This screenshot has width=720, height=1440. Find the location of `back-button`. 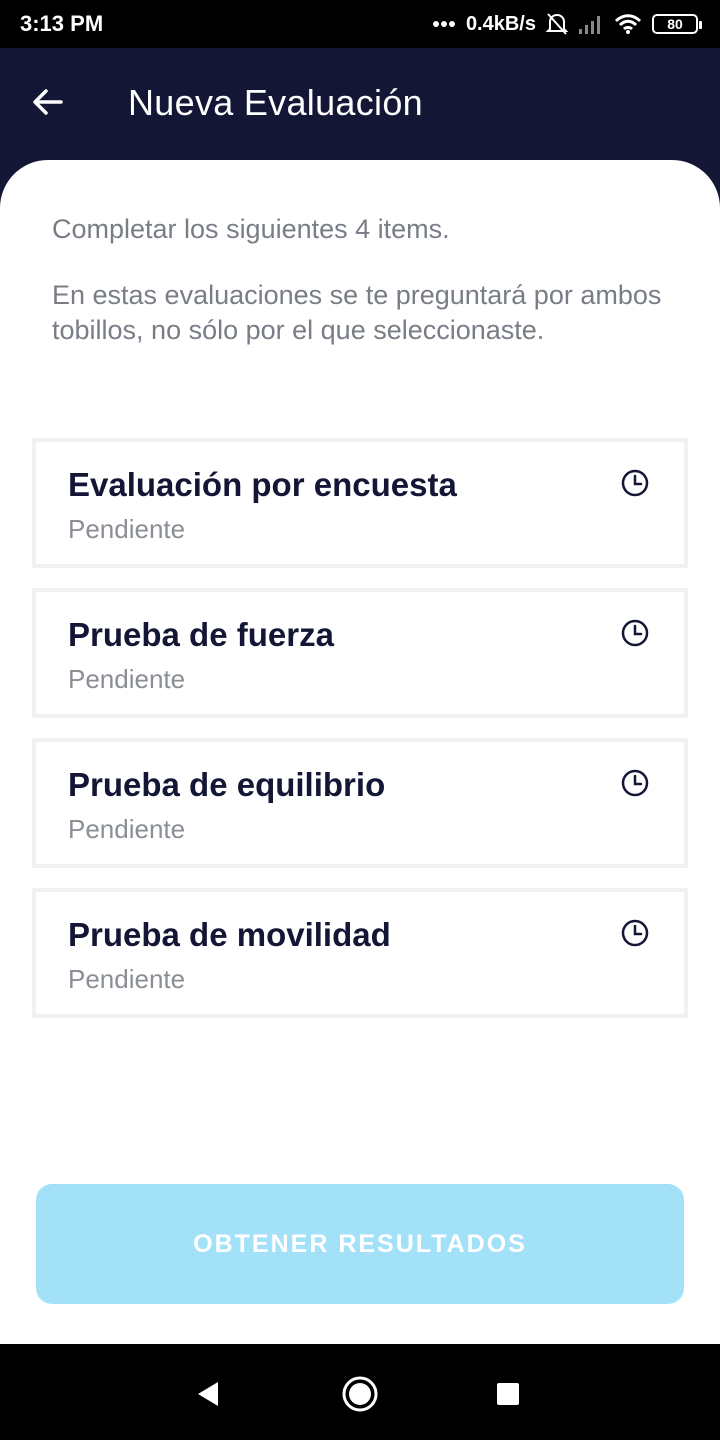

back-button is located at coordinates (48, 104).